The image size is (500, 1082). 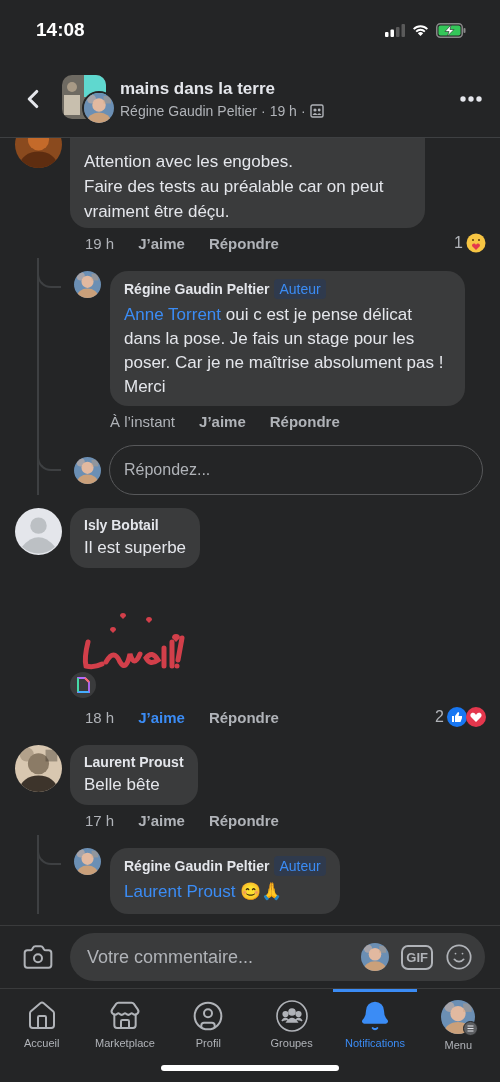 I want to click on emoji-button, so click(x=459, y=957).